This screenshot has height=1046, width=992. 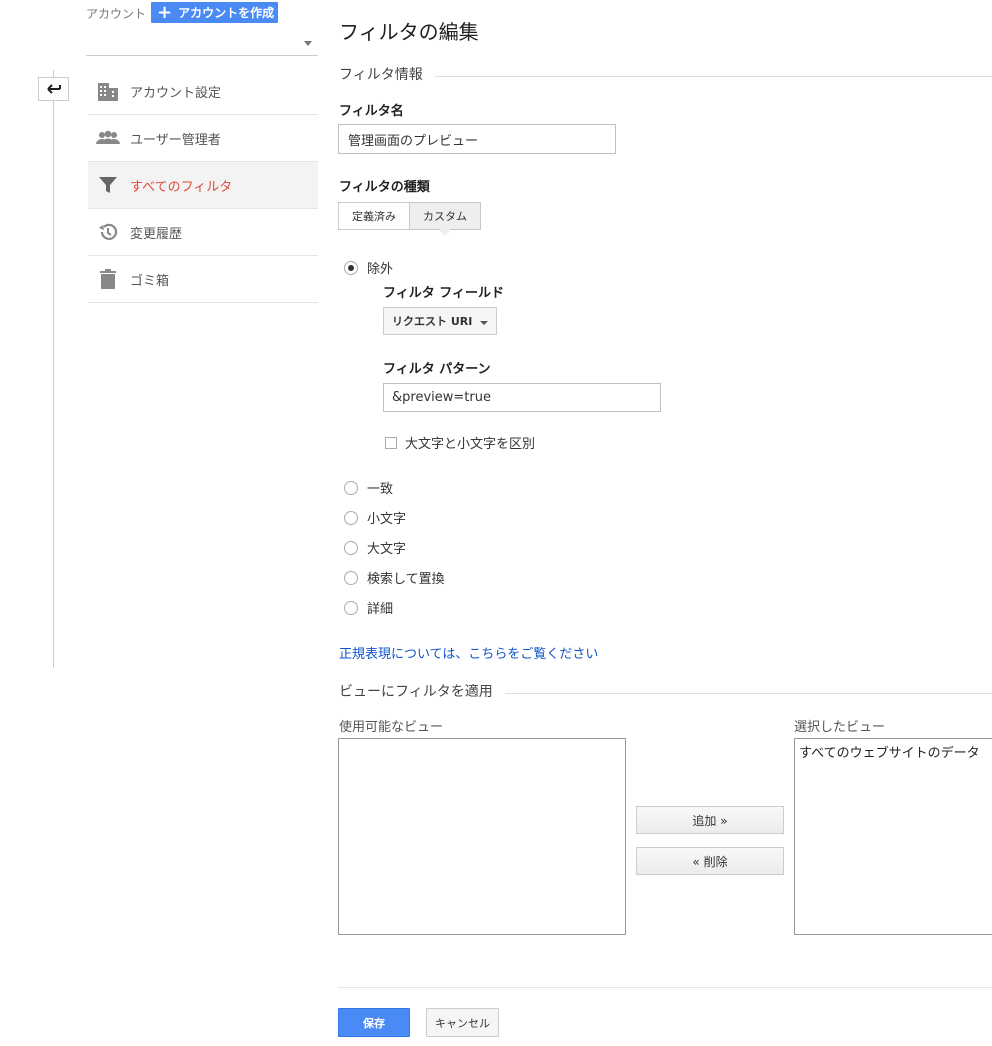 I want to click on selected-views-label: 選択したビュー, so click(x=840, y=727).